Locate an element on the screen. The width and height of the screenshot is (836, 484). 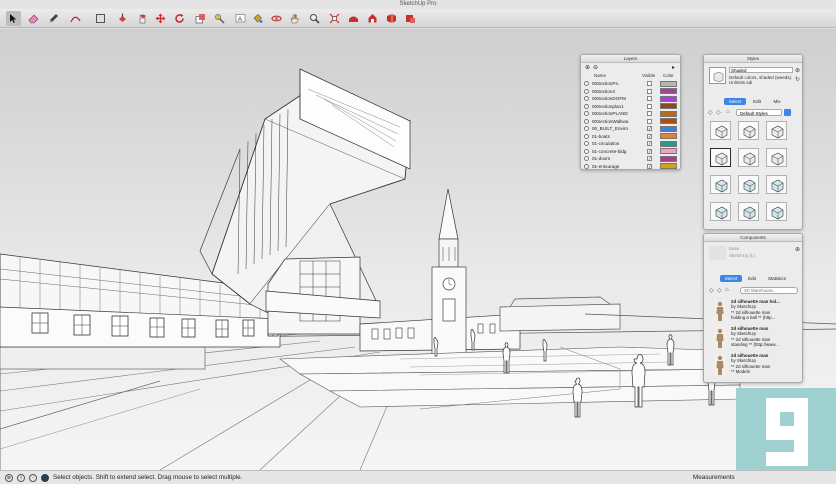
layer-row: 01-boats ✓ is located at coordinates (631, 136).